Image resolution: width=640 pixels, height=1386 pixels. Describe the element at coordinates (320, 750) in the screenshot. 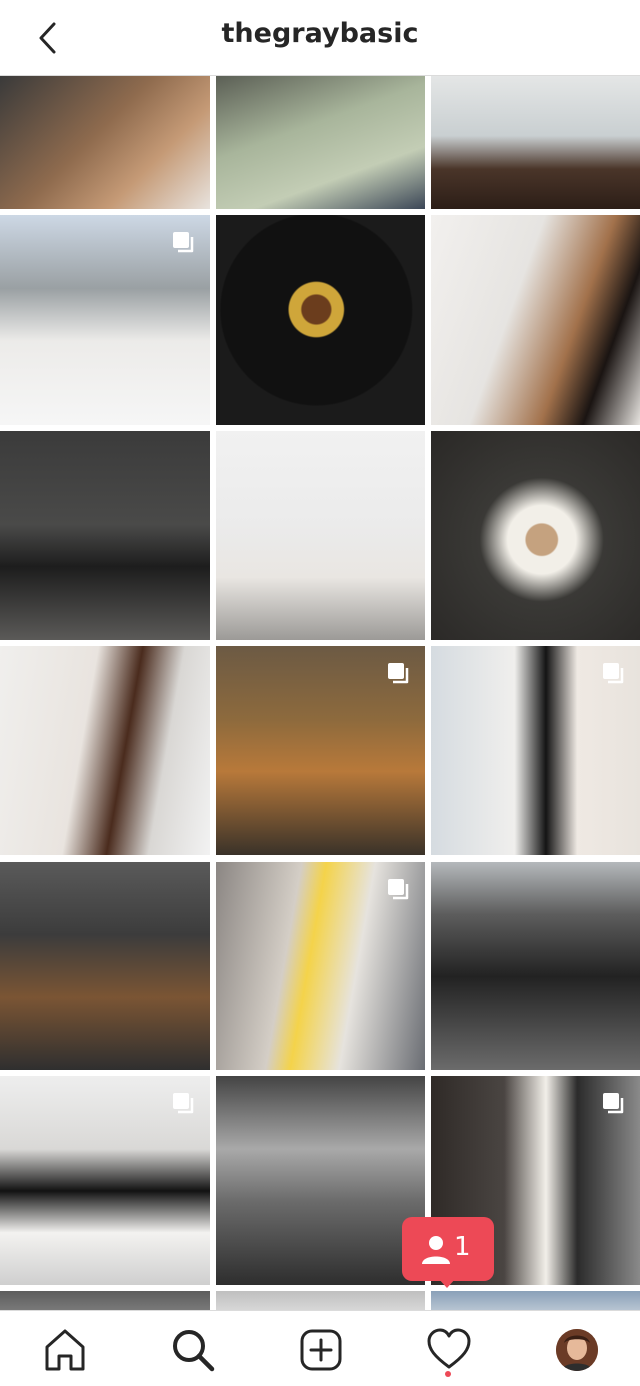

I see `post-camel-jacket` at that location.